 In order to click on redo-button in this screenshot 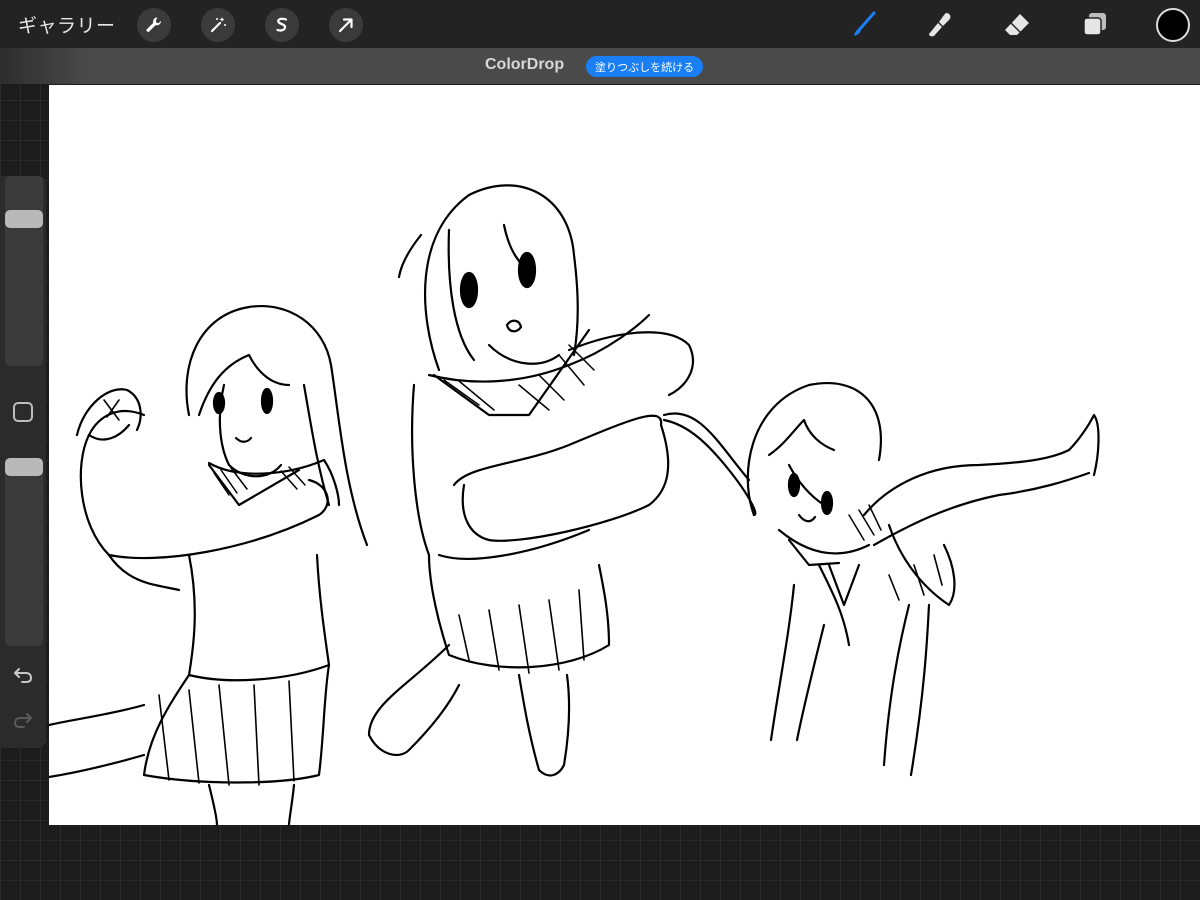, I will do `click(23, 720)`.